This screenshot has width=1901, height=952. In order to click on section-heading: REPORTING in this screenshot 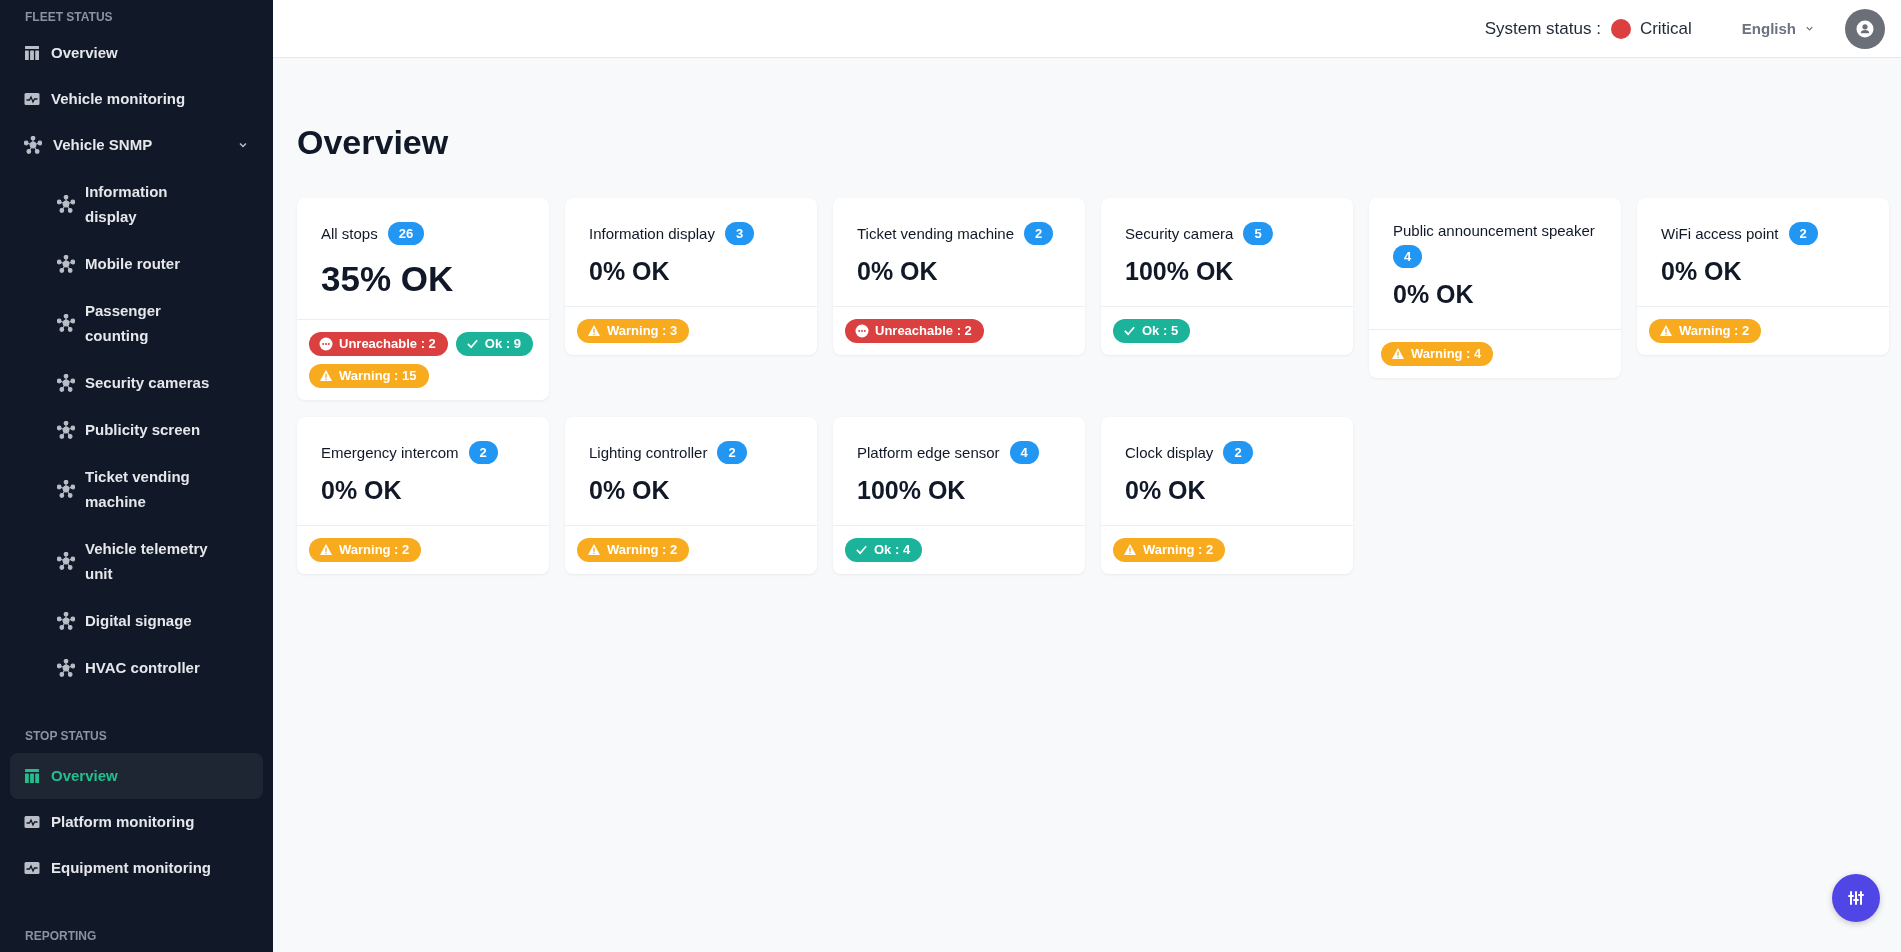, I will do `click(61, 936)`.